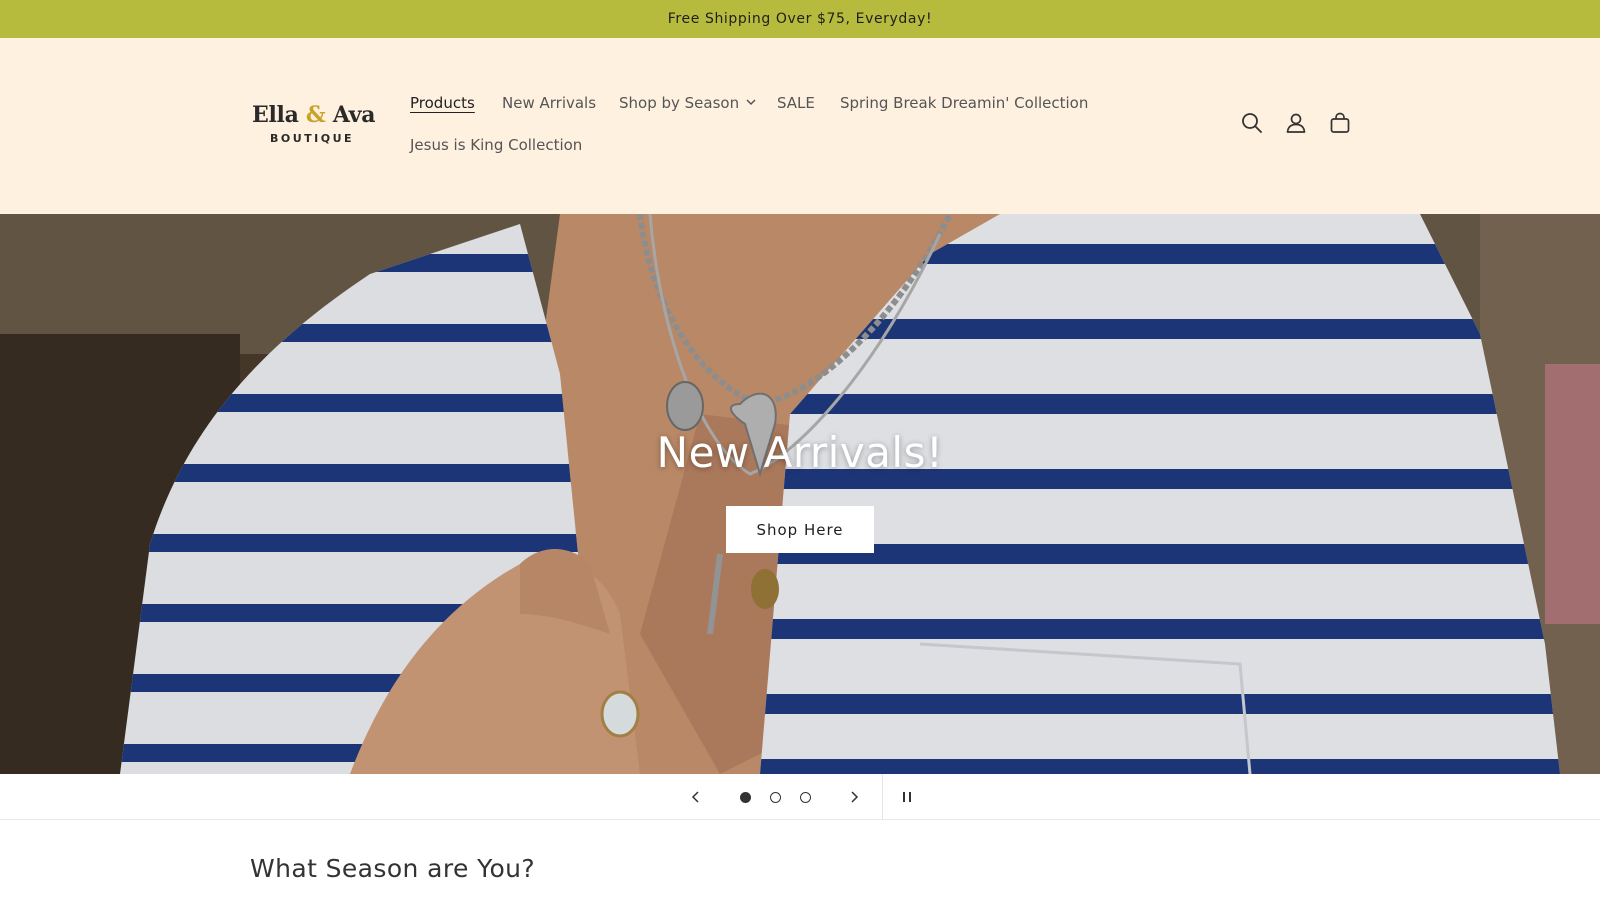  Describe the element at coordinates (696, 797) in the screenshot. I see `chevron-left-icon` at that location.